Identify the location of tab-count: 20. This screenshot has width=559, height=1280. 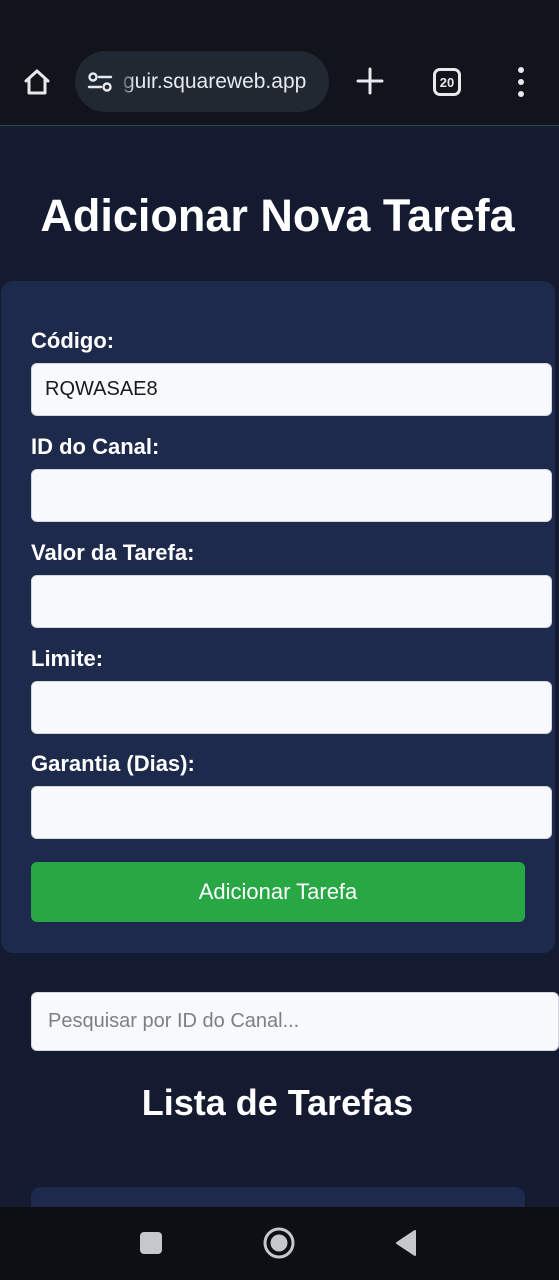
(447, 82).